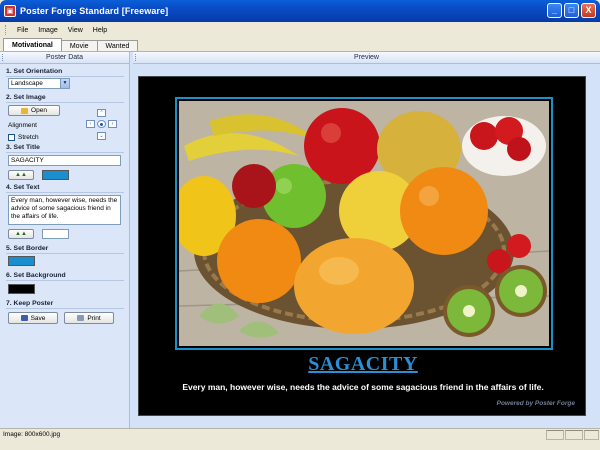  Describe the element at coordinates (588, 10) in the screenshot. I see `close-button: X` at that location.